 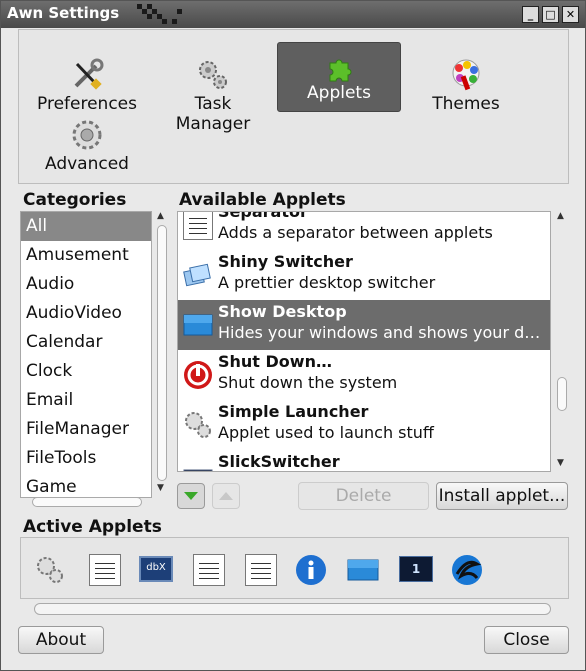 I want to click on active-applets-heading: Active Applets, so click(x=92, y=527).